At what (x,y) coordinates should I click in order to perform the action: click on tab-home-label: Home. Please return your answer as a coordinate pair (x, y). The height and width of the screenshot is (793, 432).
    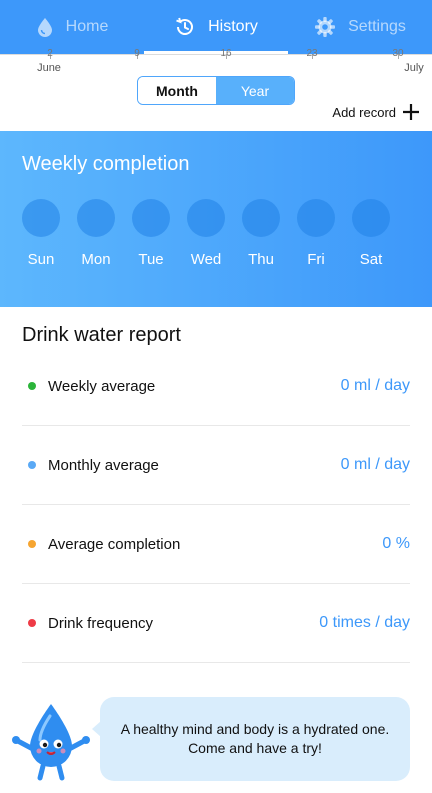
    Looking at the image, I should click on (87, 26).